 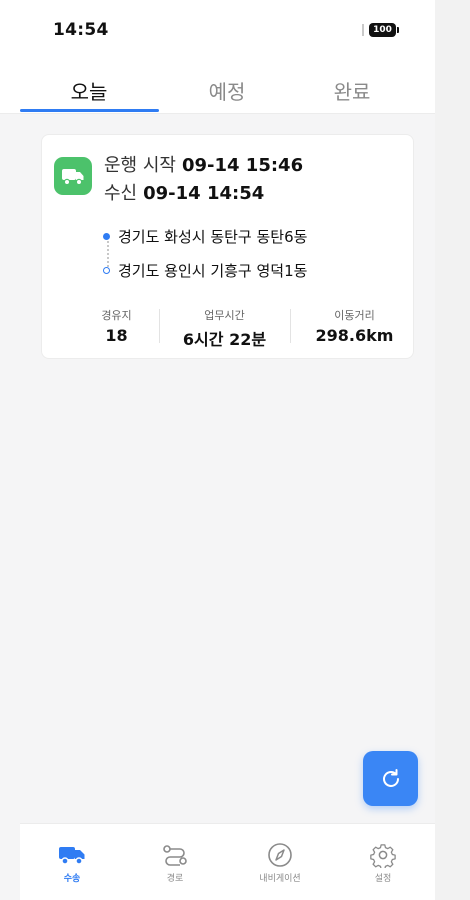 What do you see at coordinates (224, 328) in the screenshot?
I see `stat-work-time: 업무시간 6시간 22분` at bounding box center [224, 328].